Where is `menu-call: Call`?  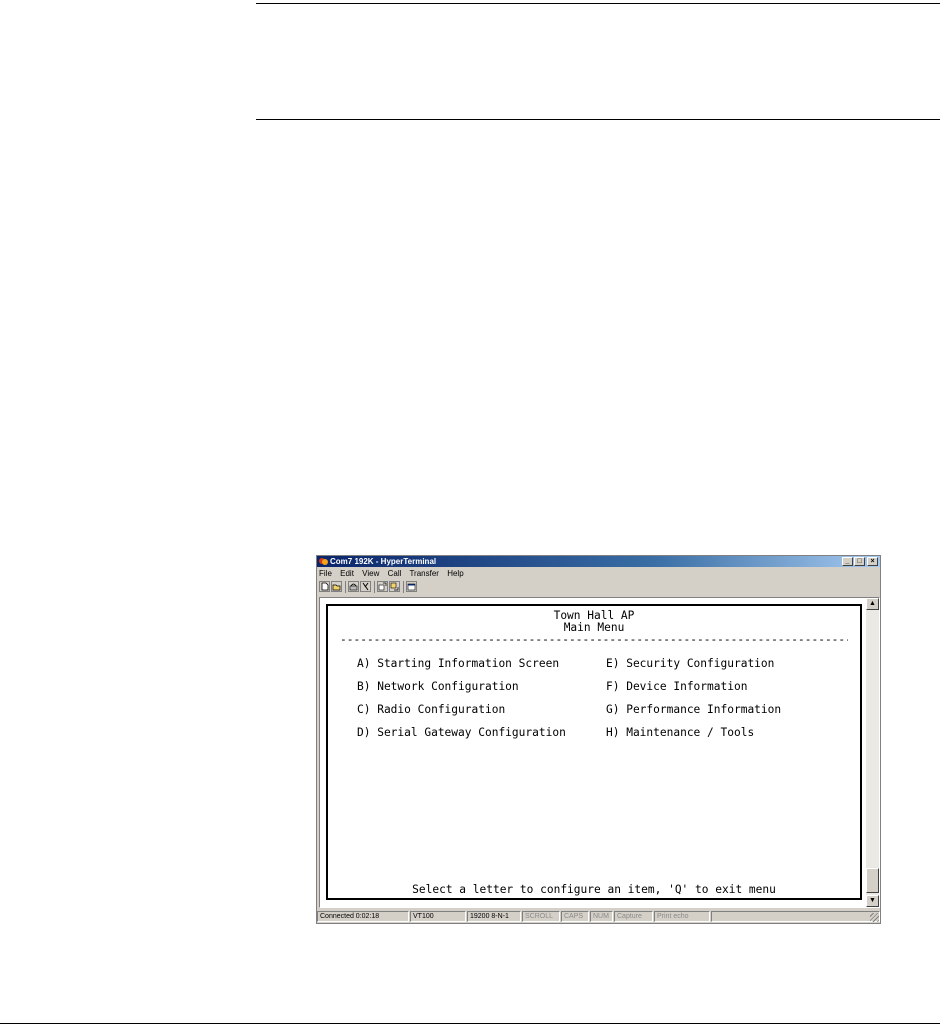 menu-call: Call is located at coordinates (395, 573).